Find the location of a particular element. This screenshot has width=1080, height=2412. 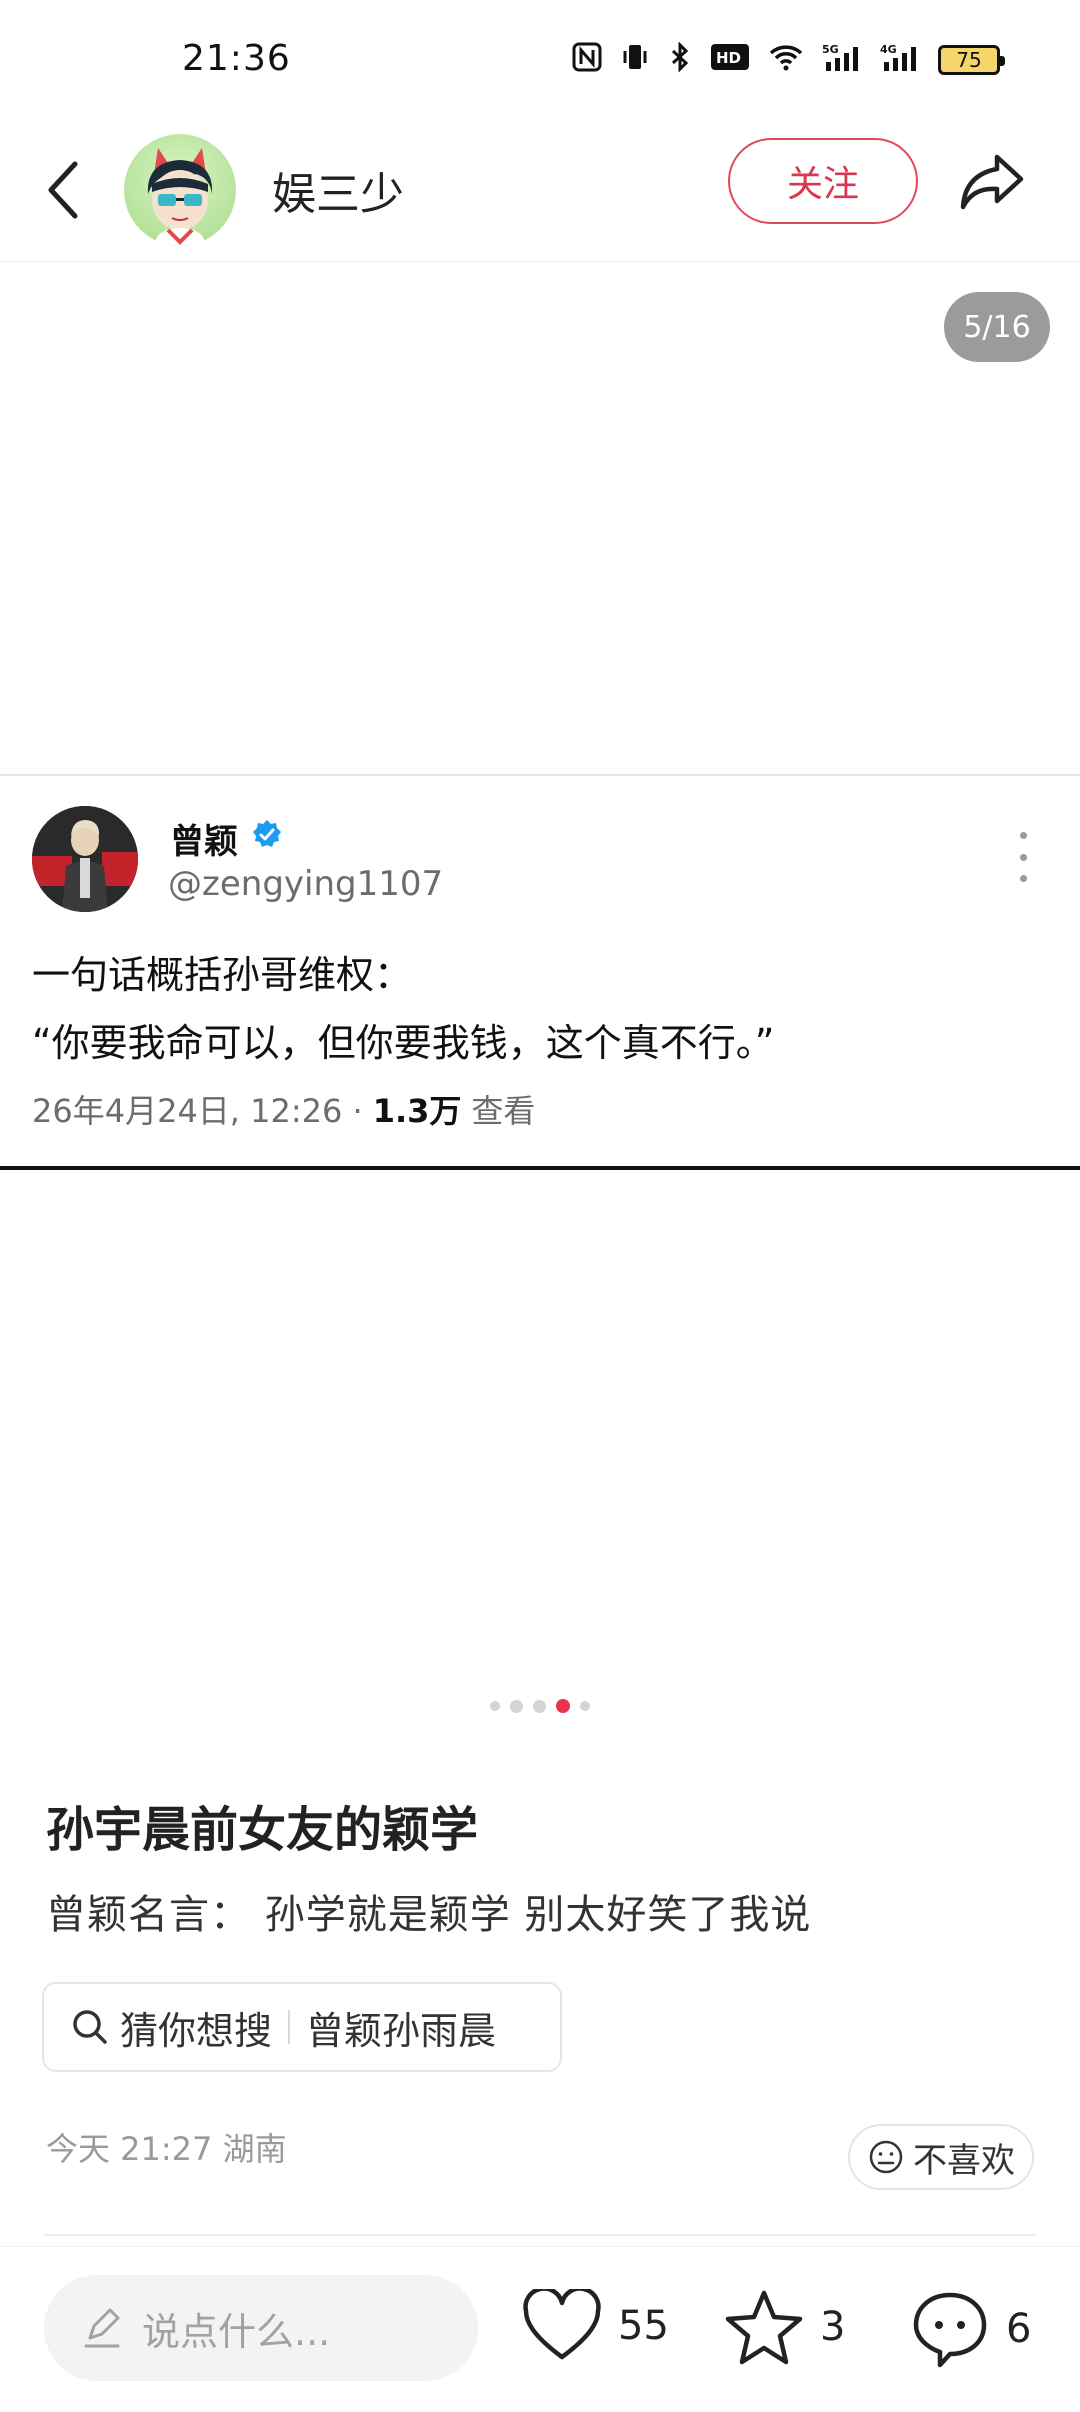

carousel-indicator is located at coordinates (540, 1706).